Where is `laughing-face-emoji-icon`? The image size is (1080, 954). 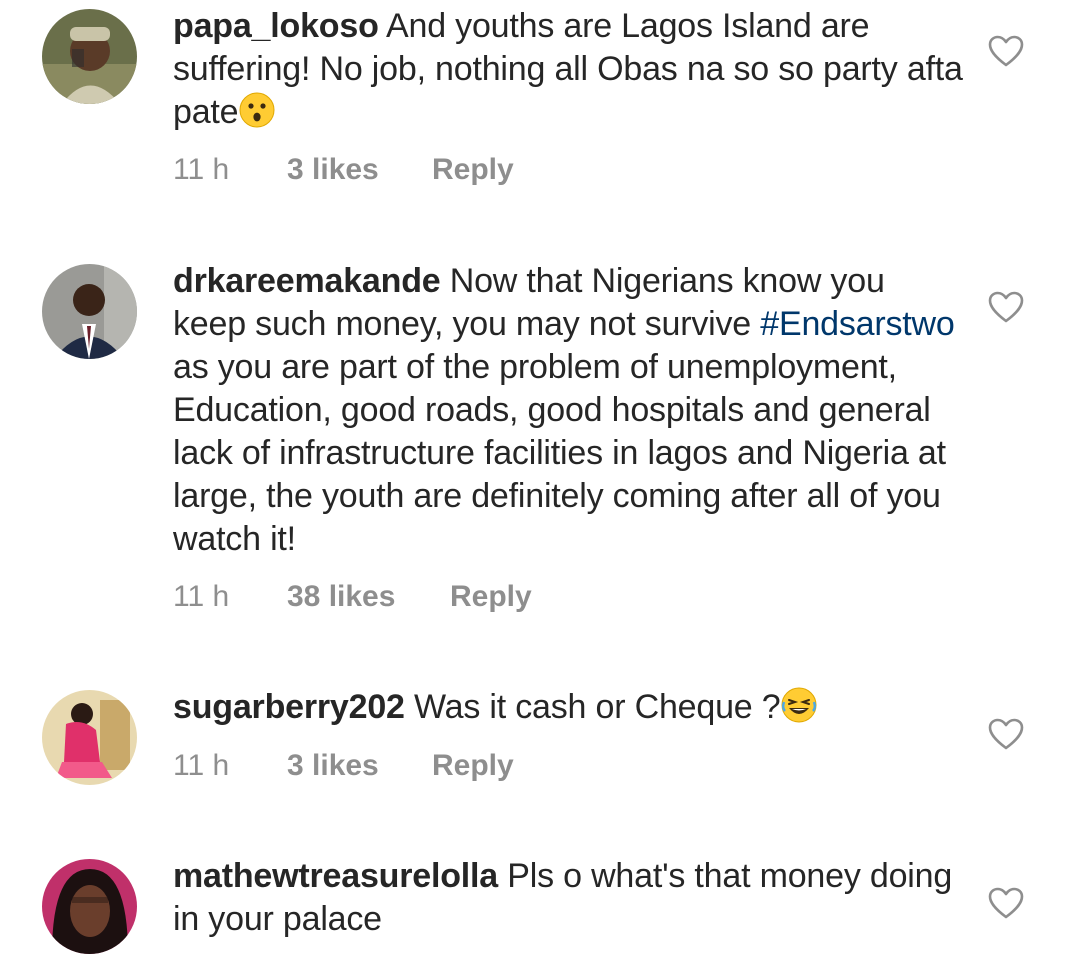 laughing-face-emoji-icon is located at coordinates (799, 705).